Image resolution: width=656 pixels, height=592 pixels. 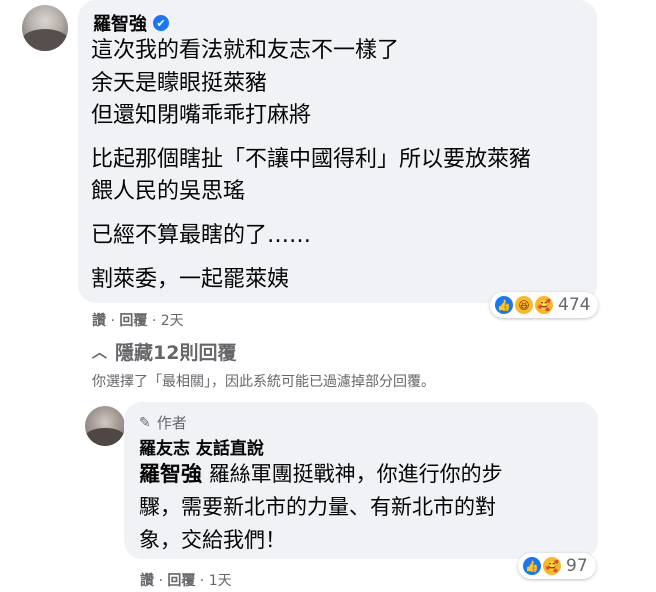 I want to click on reply-actions: 讚 · 回覆 · 1天, so click(x=186, y=580).